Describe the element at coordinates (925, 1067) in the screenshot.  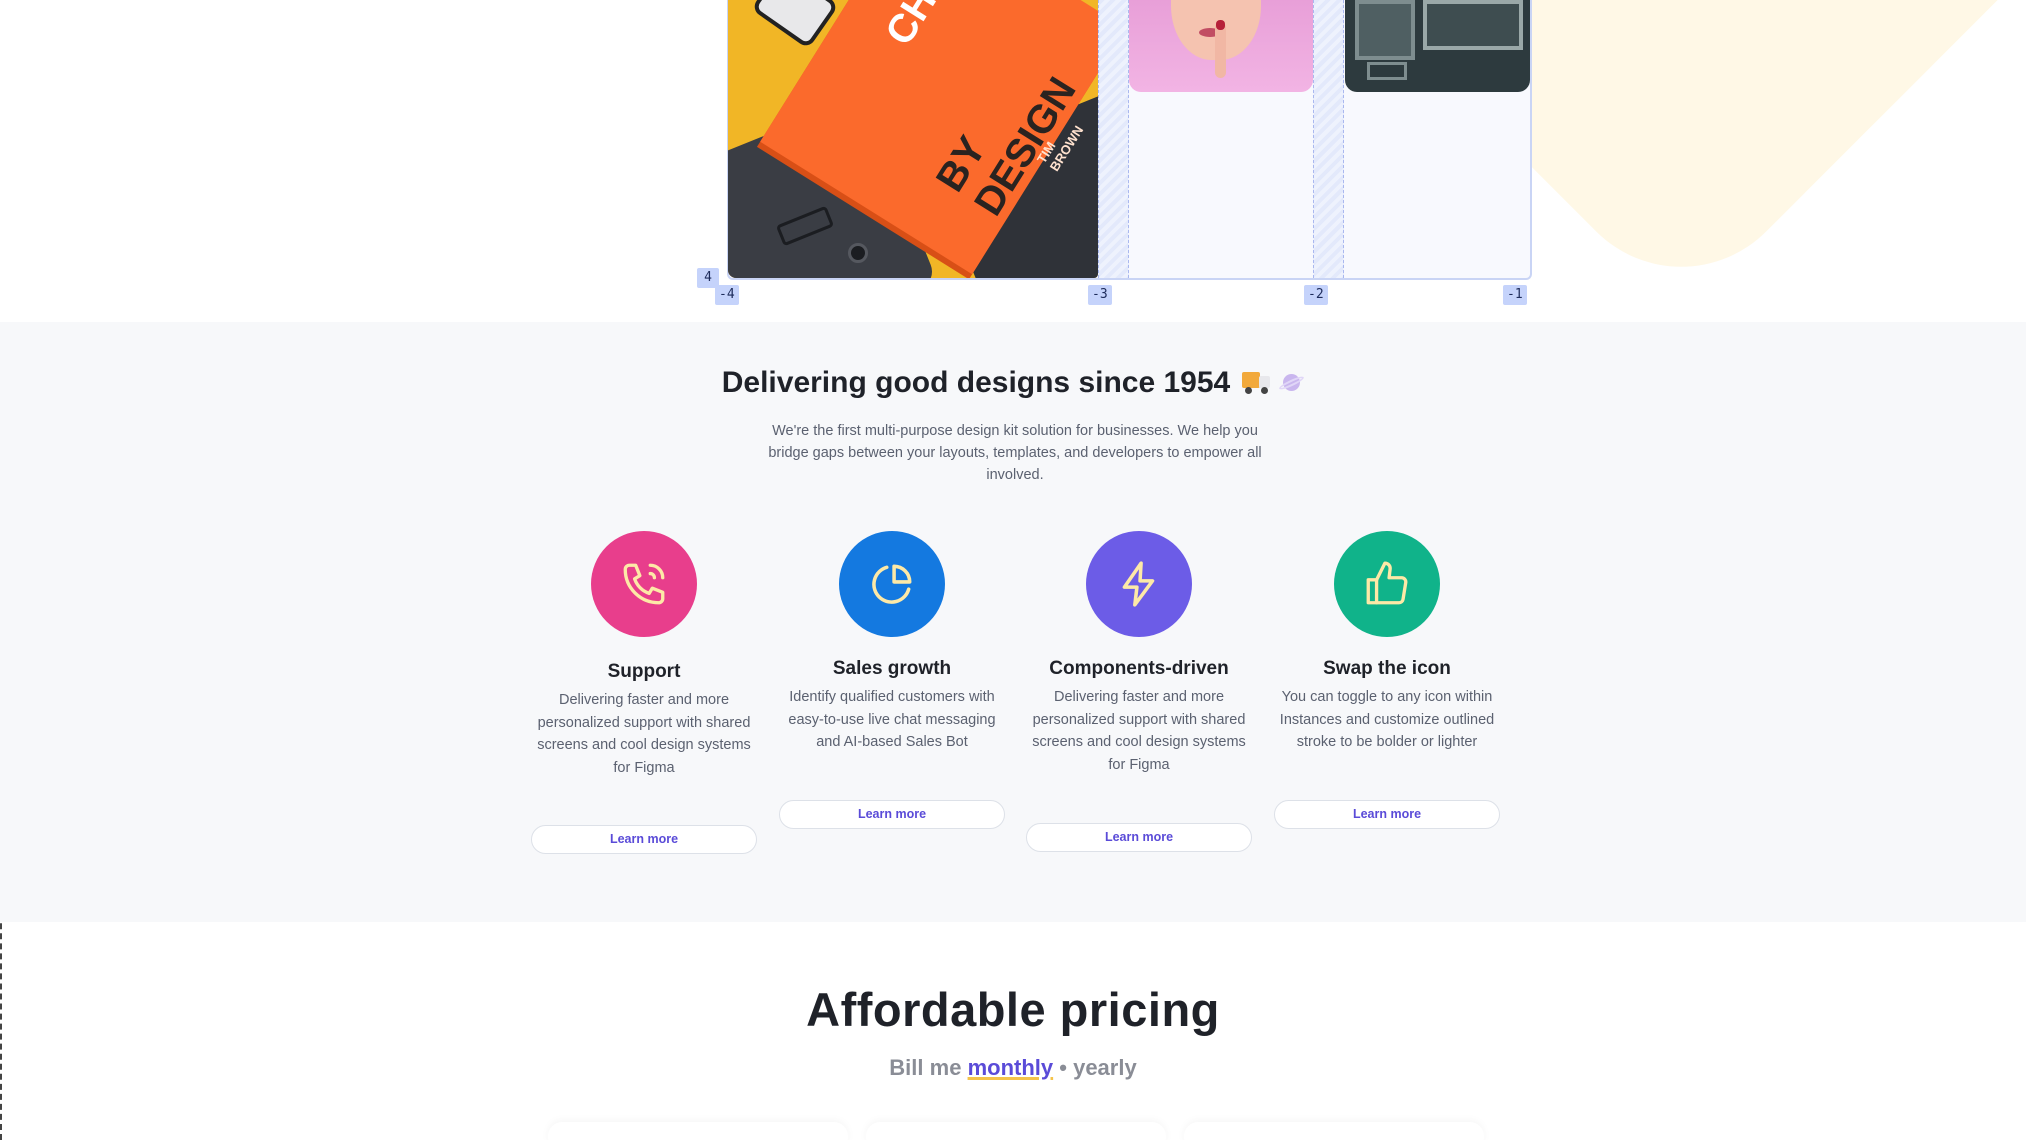
I see `billing-prefix: Bill me` at that location.